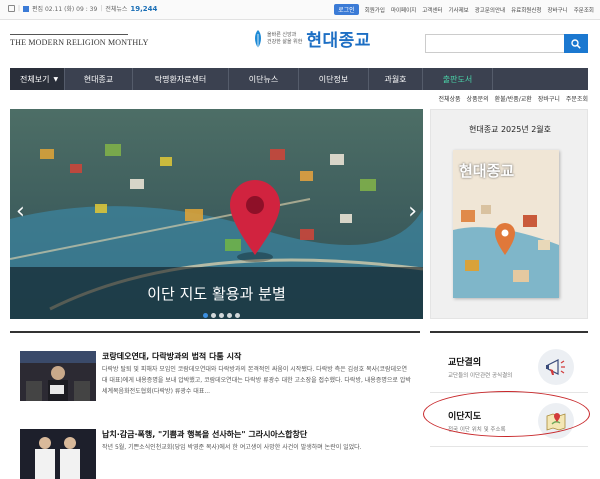 The image size is (600, 479). I want to click on paid-member-link: 유료회원신청, so click(526, 10).